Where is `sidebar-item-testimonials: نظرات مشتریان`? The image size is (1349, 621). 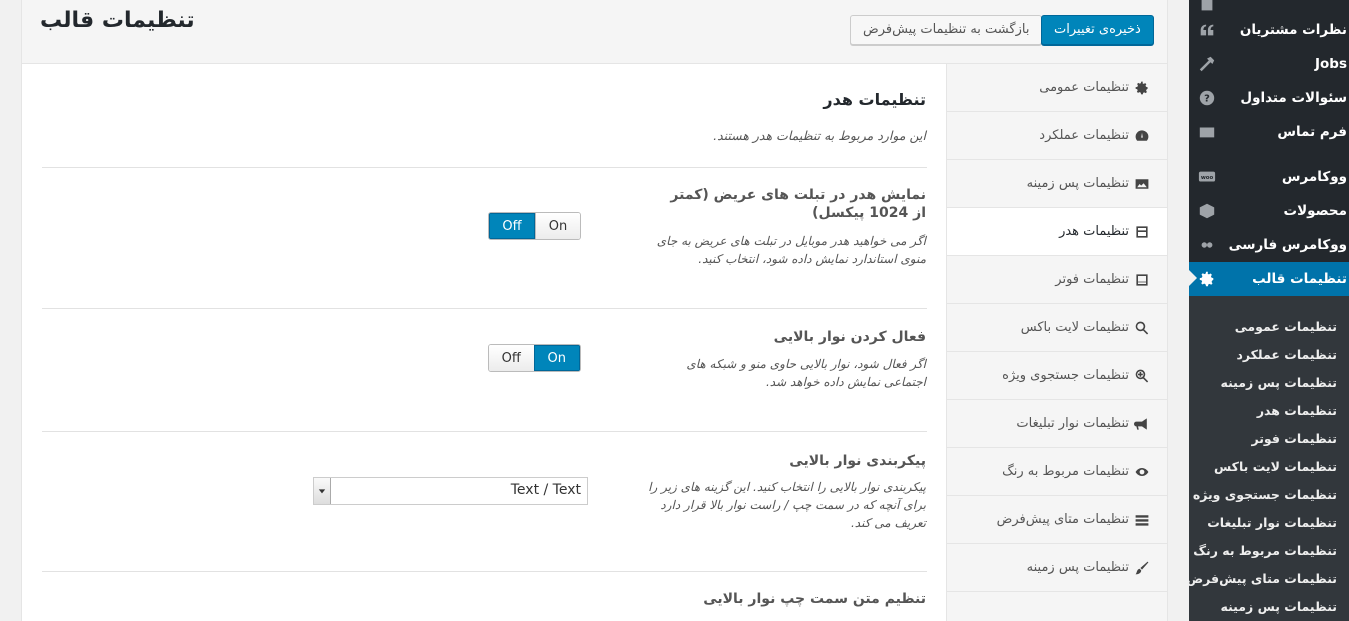 sidebar-item-testimonials: نظرات مشتریان is located at coordinates (1269, 30).